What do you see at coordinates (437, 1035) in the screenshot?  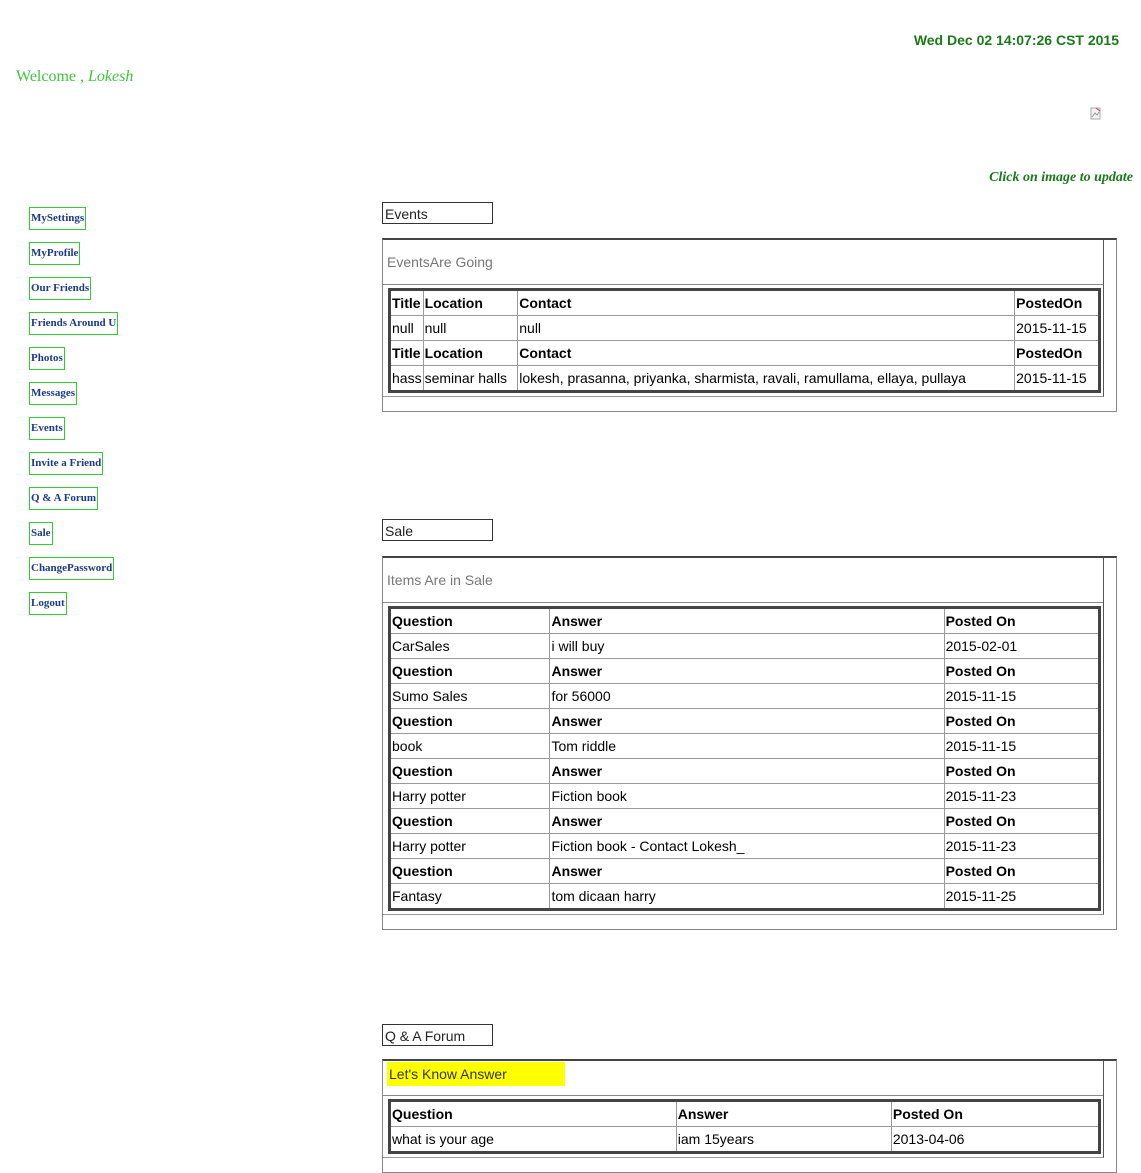 I see `forum-section-label: Q & A Forum` at bounding box center [437, 1035].